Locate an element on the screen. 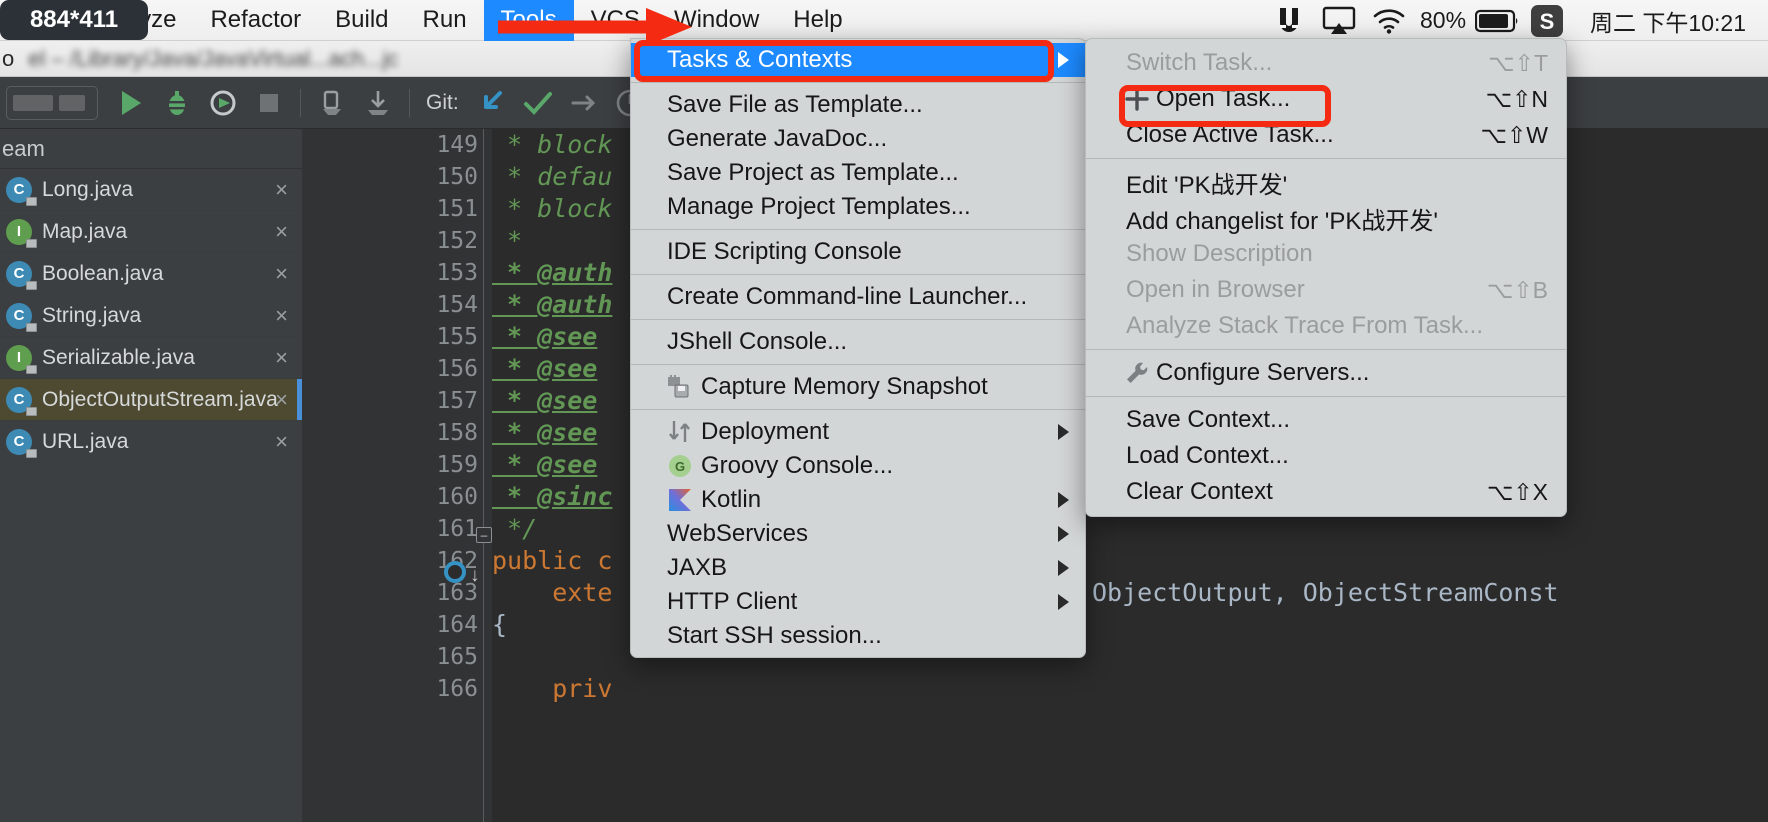 This screenshot has height=822, width=1768. wifi-icon is located at coordinates (1389, 20).